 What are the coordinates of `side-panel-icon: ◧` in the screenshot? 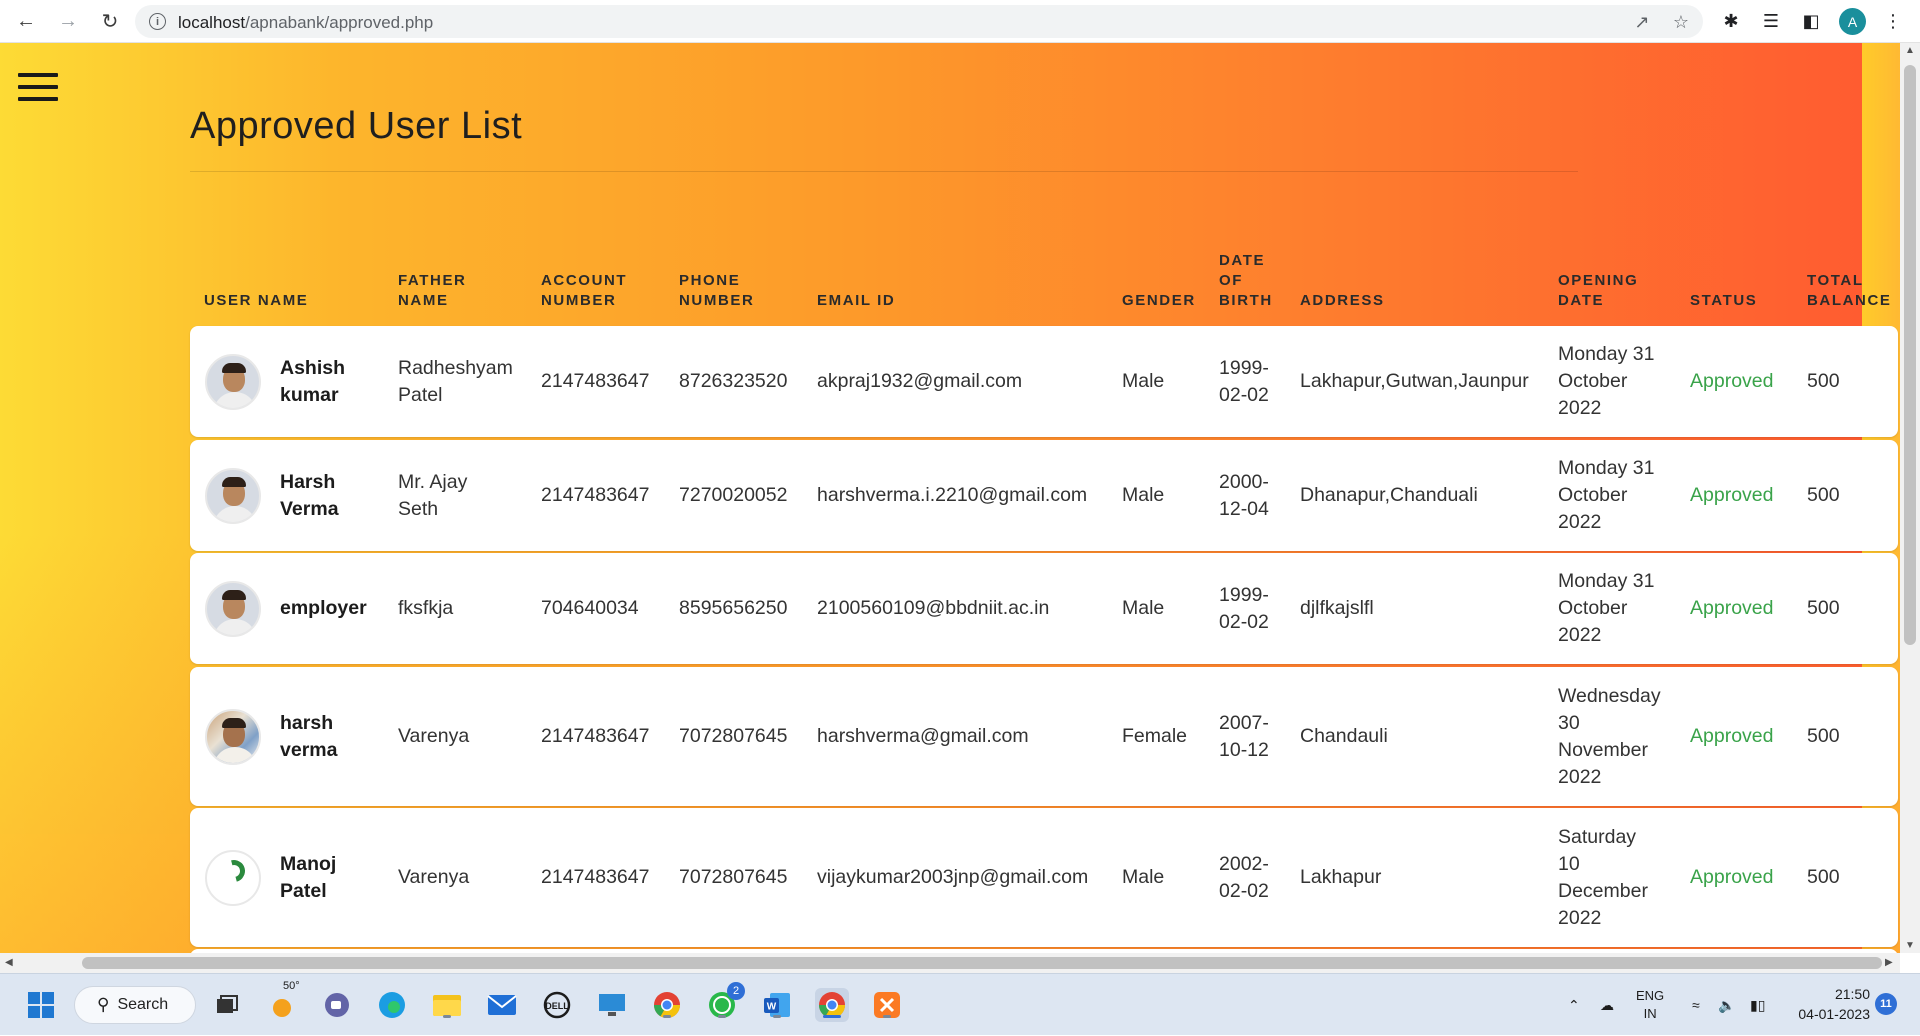 It's located at (1811, 21).